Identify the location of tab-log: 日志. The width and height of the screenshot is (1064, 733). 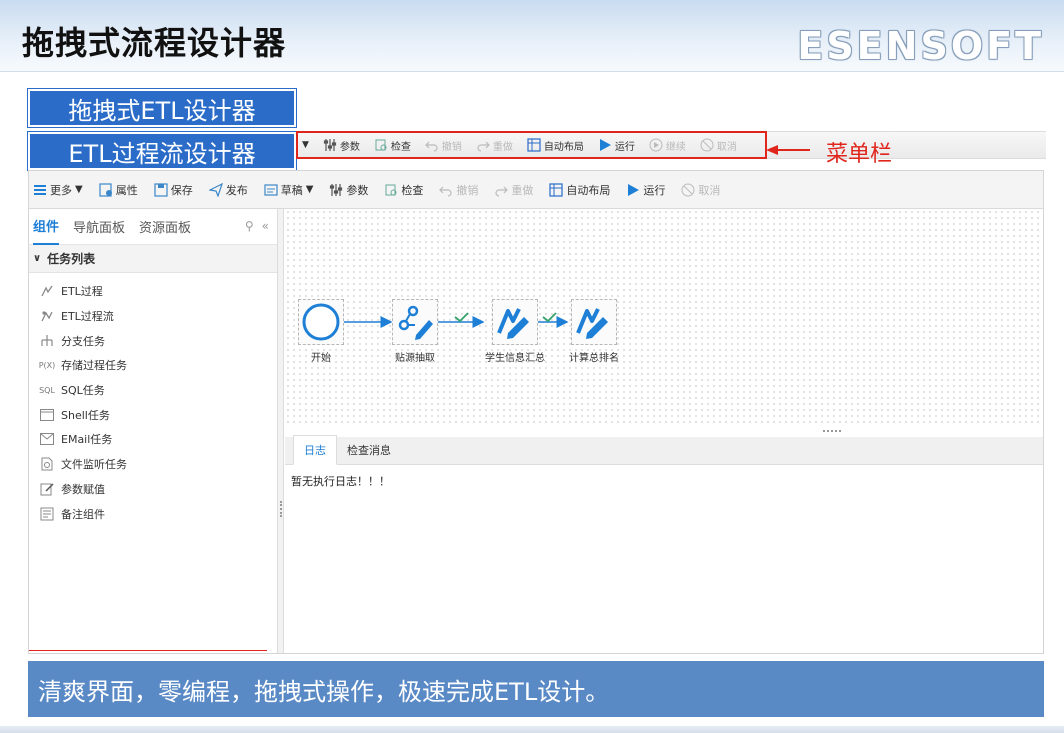
(315, 450).